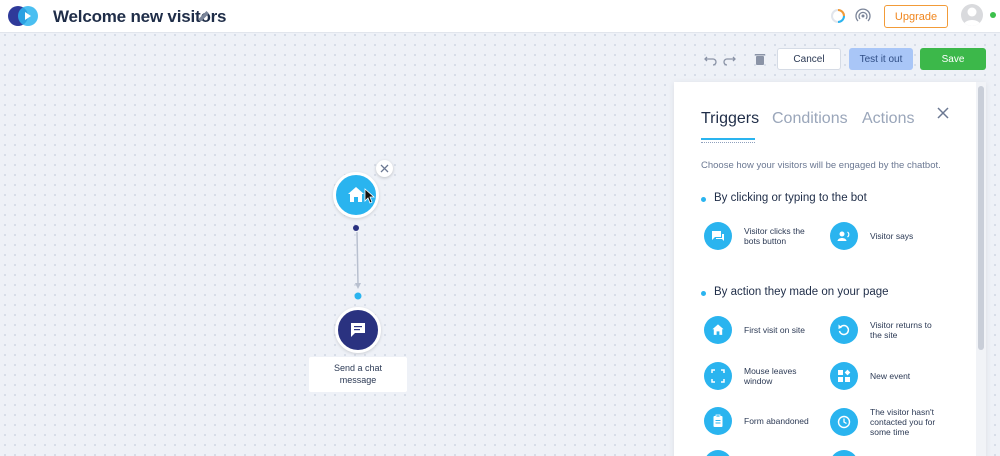 This screenshot has height=456, width=1000. Describe the element at coordinates (358, 368) in the screenshot. I see `caption-line-1: Send a chat` at that location.